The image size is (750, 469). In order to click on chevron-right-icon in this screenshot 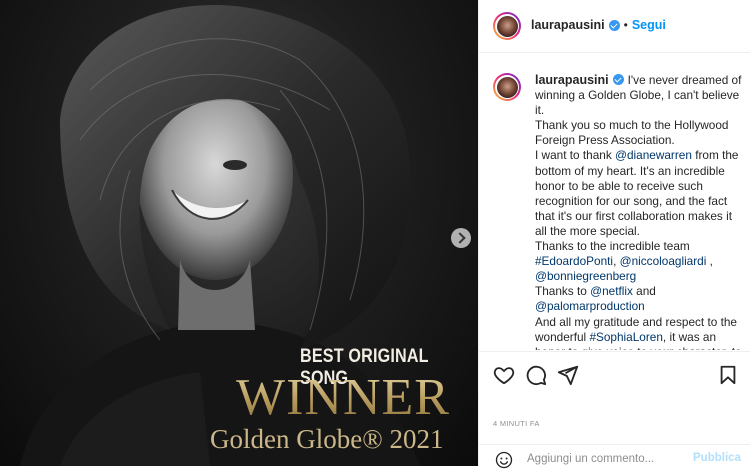, I will do `click(460, 238)`.